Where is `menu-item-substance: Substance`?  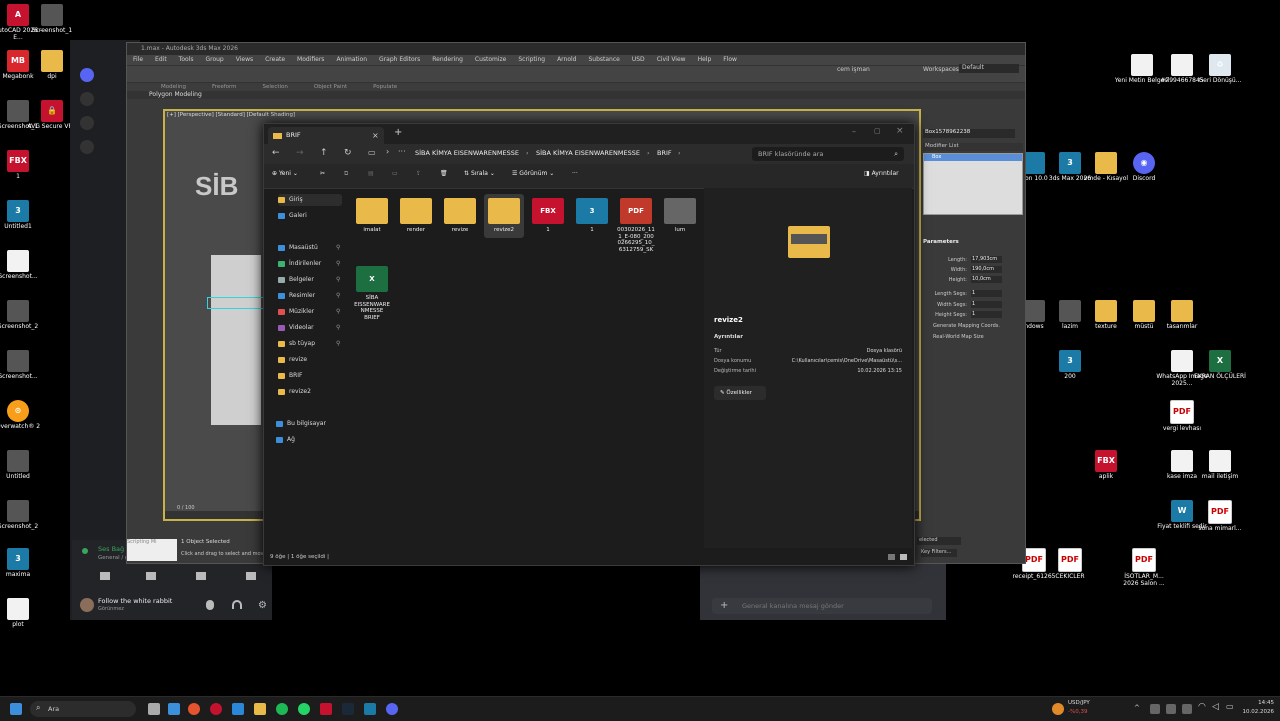
menu-item-substance: Substance is located at coordinates (603, 60).